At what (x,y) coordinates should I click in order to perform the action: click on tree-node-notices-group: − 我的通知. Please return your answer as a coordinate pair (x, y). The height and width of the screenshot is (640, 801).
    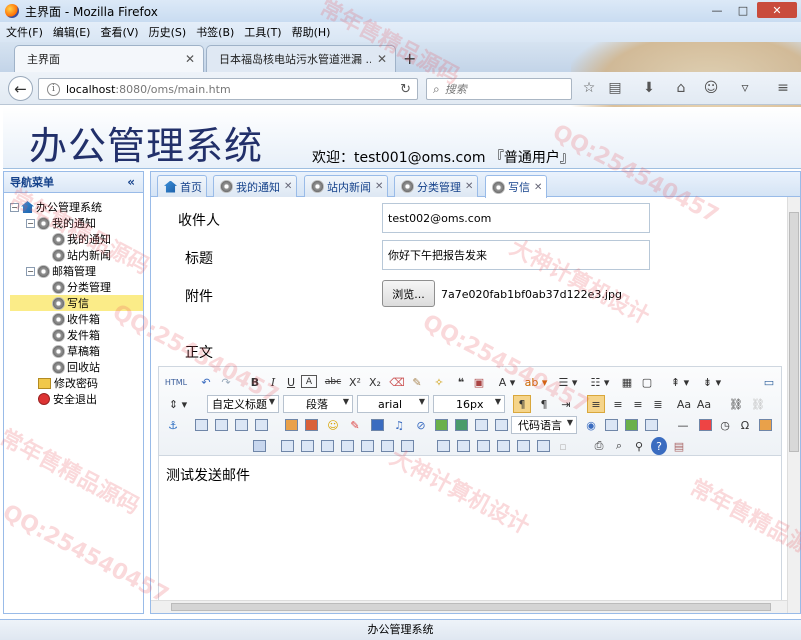
    Looking at the image, I should click on (61, 223).